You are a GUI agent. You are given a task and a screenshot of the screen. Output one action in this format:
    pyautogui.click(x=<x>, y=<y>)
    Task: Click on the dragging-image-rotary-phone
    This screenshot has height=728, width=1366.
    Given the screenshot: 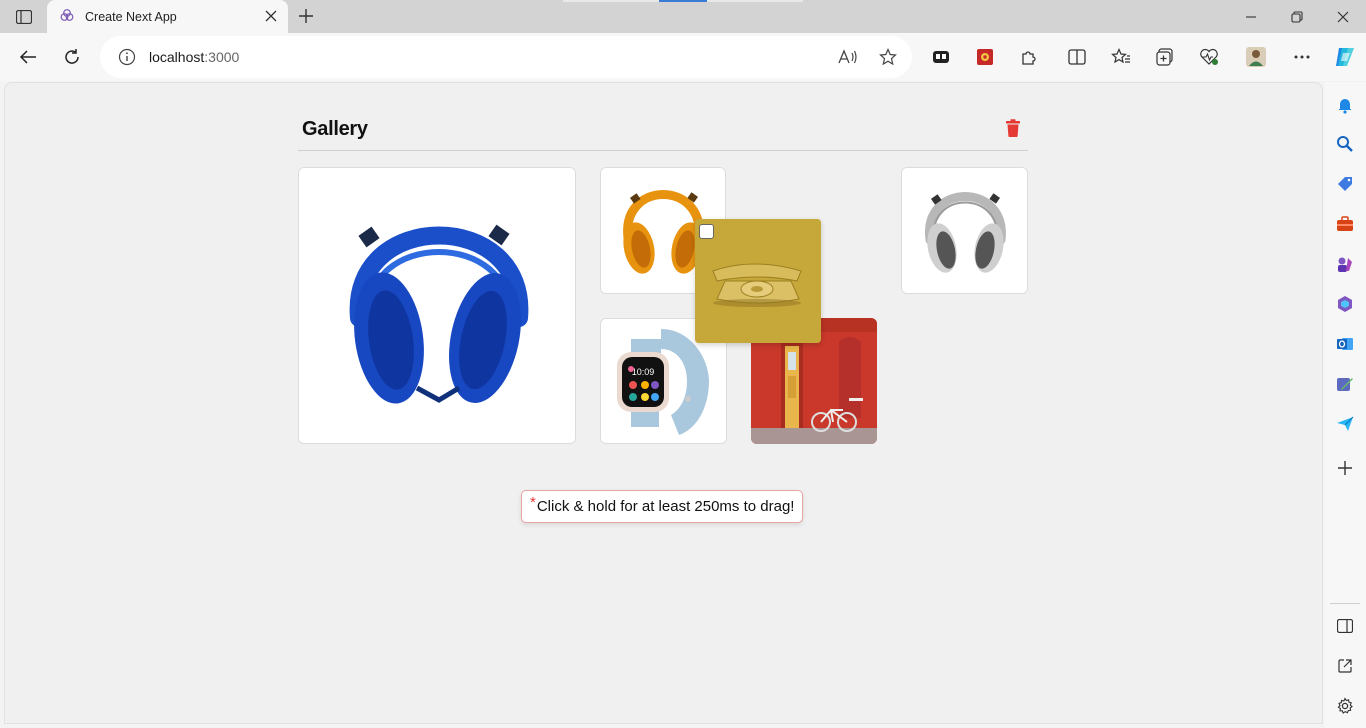 What is the action you would take?
    pyautogui.click(x=758, y=281)
    